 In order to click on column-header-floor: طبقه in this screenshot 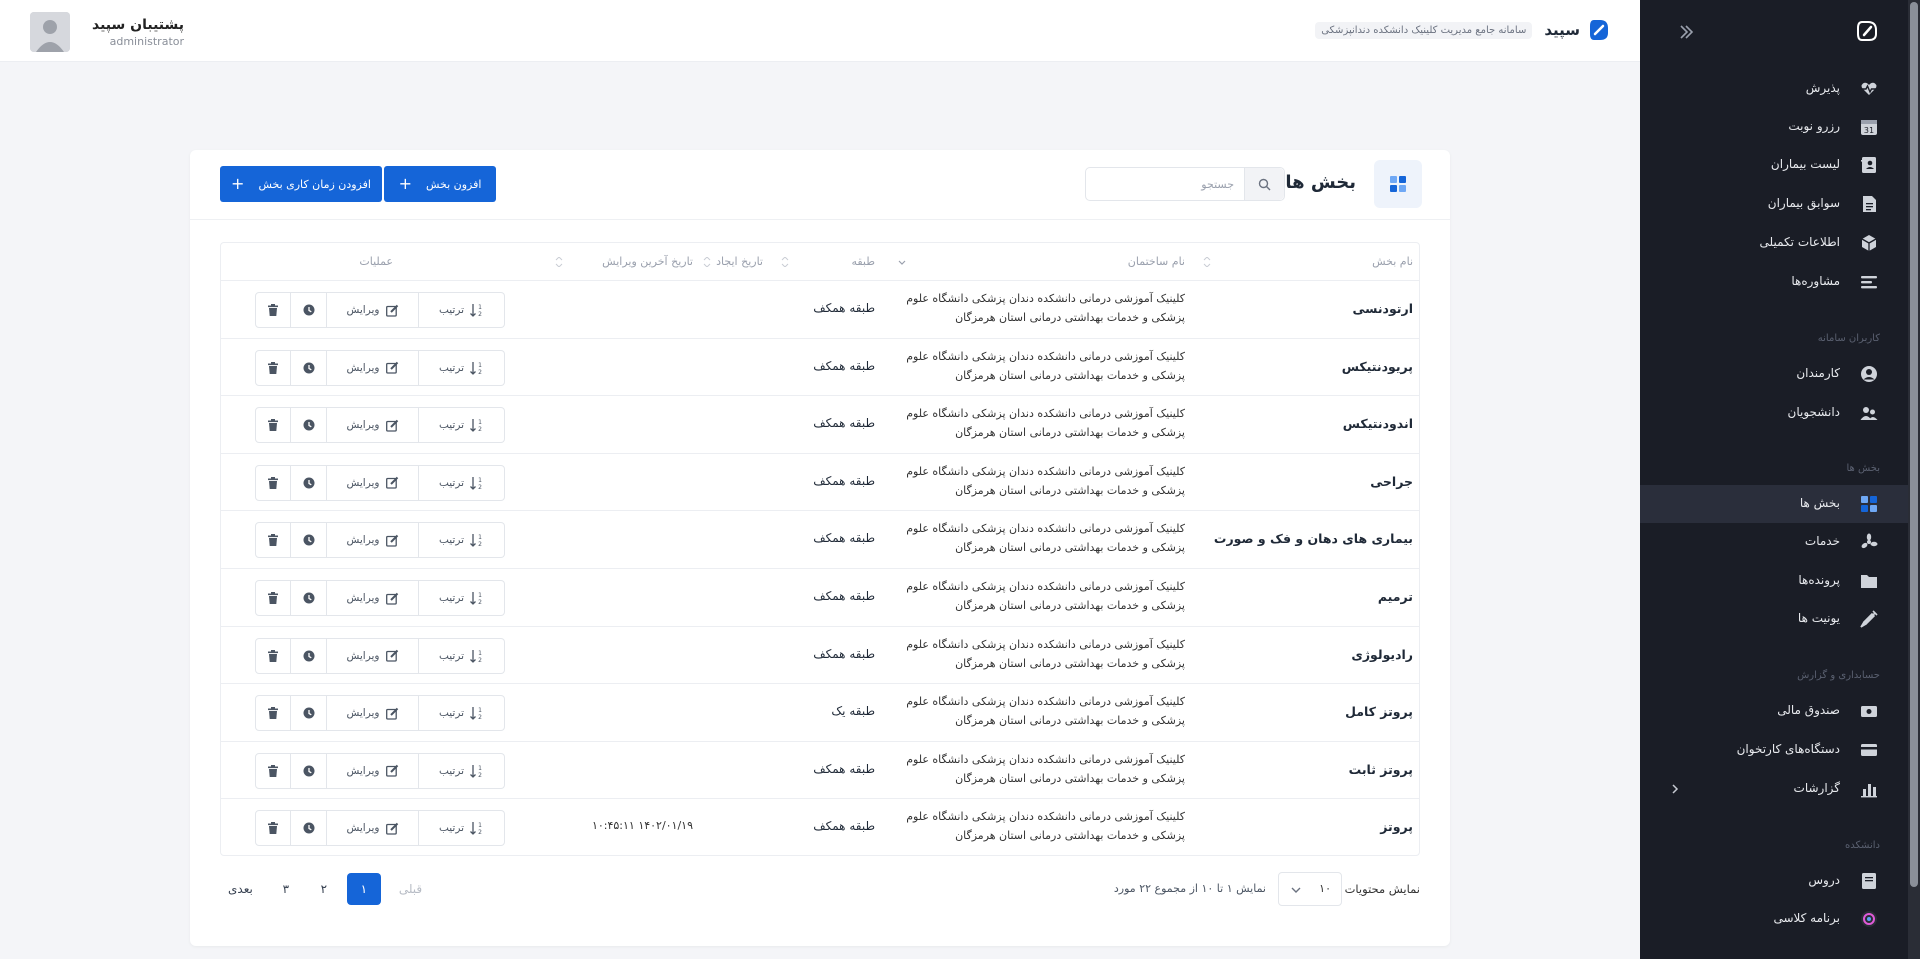, I will do `click(863, 261)`.